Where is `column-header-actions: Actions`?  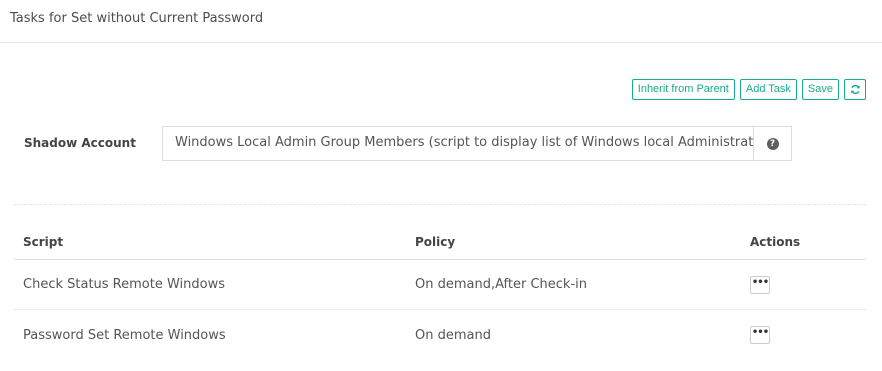
column-header-actions: Actions is located at coordinates (775, 242).